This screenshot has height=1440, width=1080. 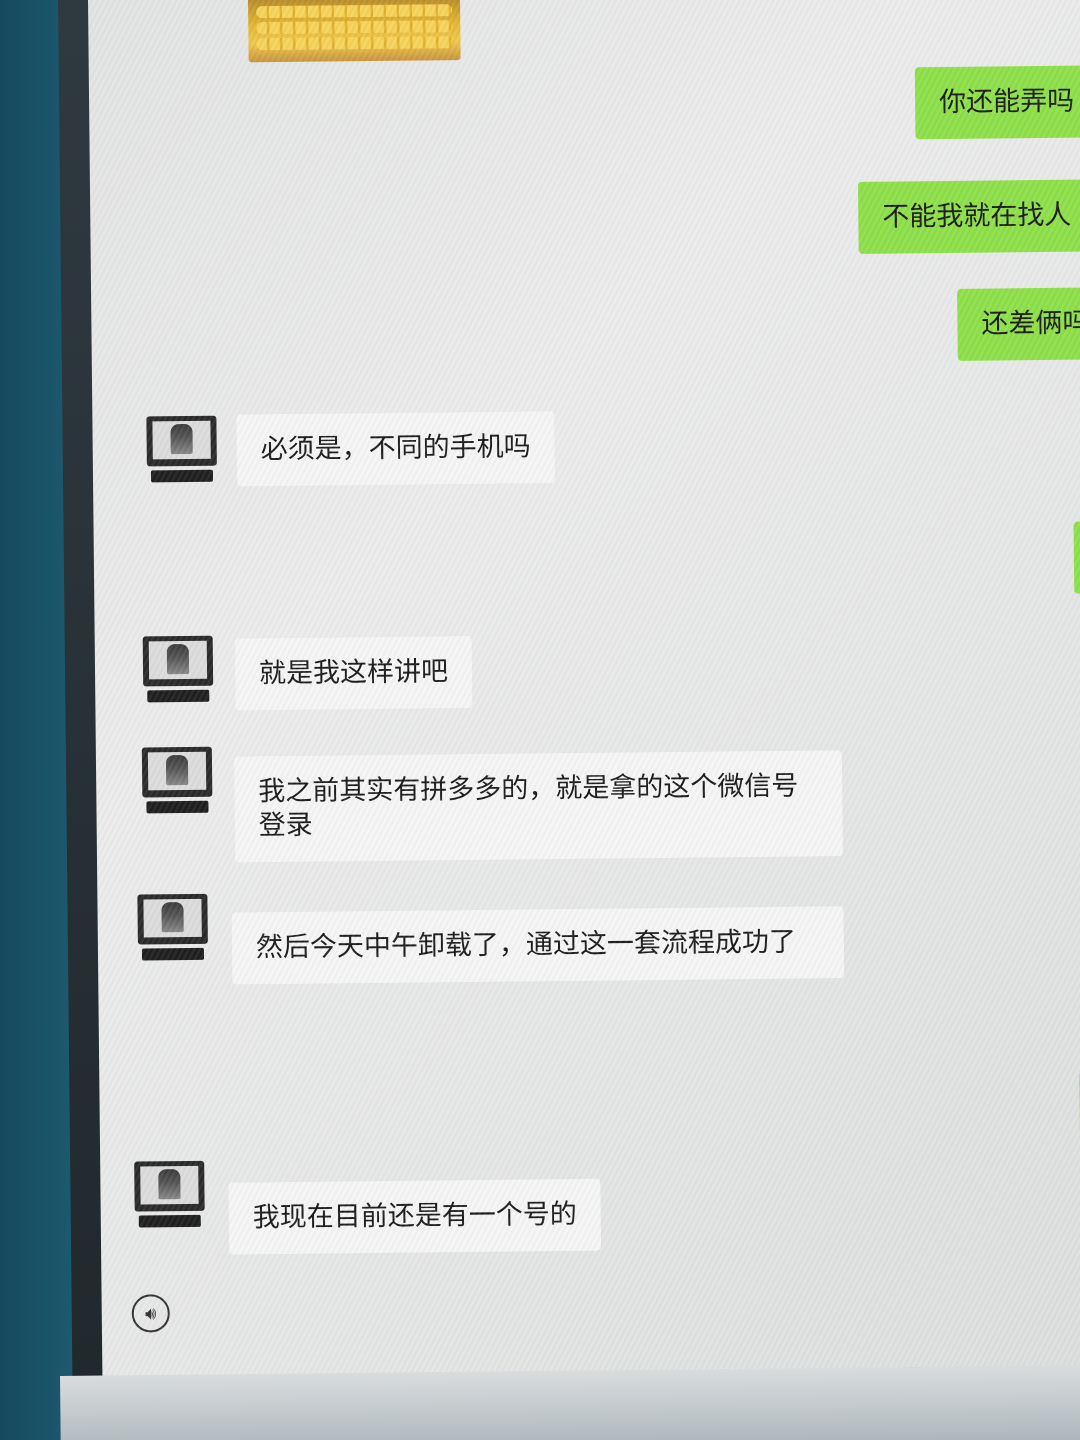 What do you see at coordinates (528, 806) in the screenshot?
I see `received-message-text: 我之前其实有拼多多的，就是拿的这个微信号登录` at bounding box center [528, 806].